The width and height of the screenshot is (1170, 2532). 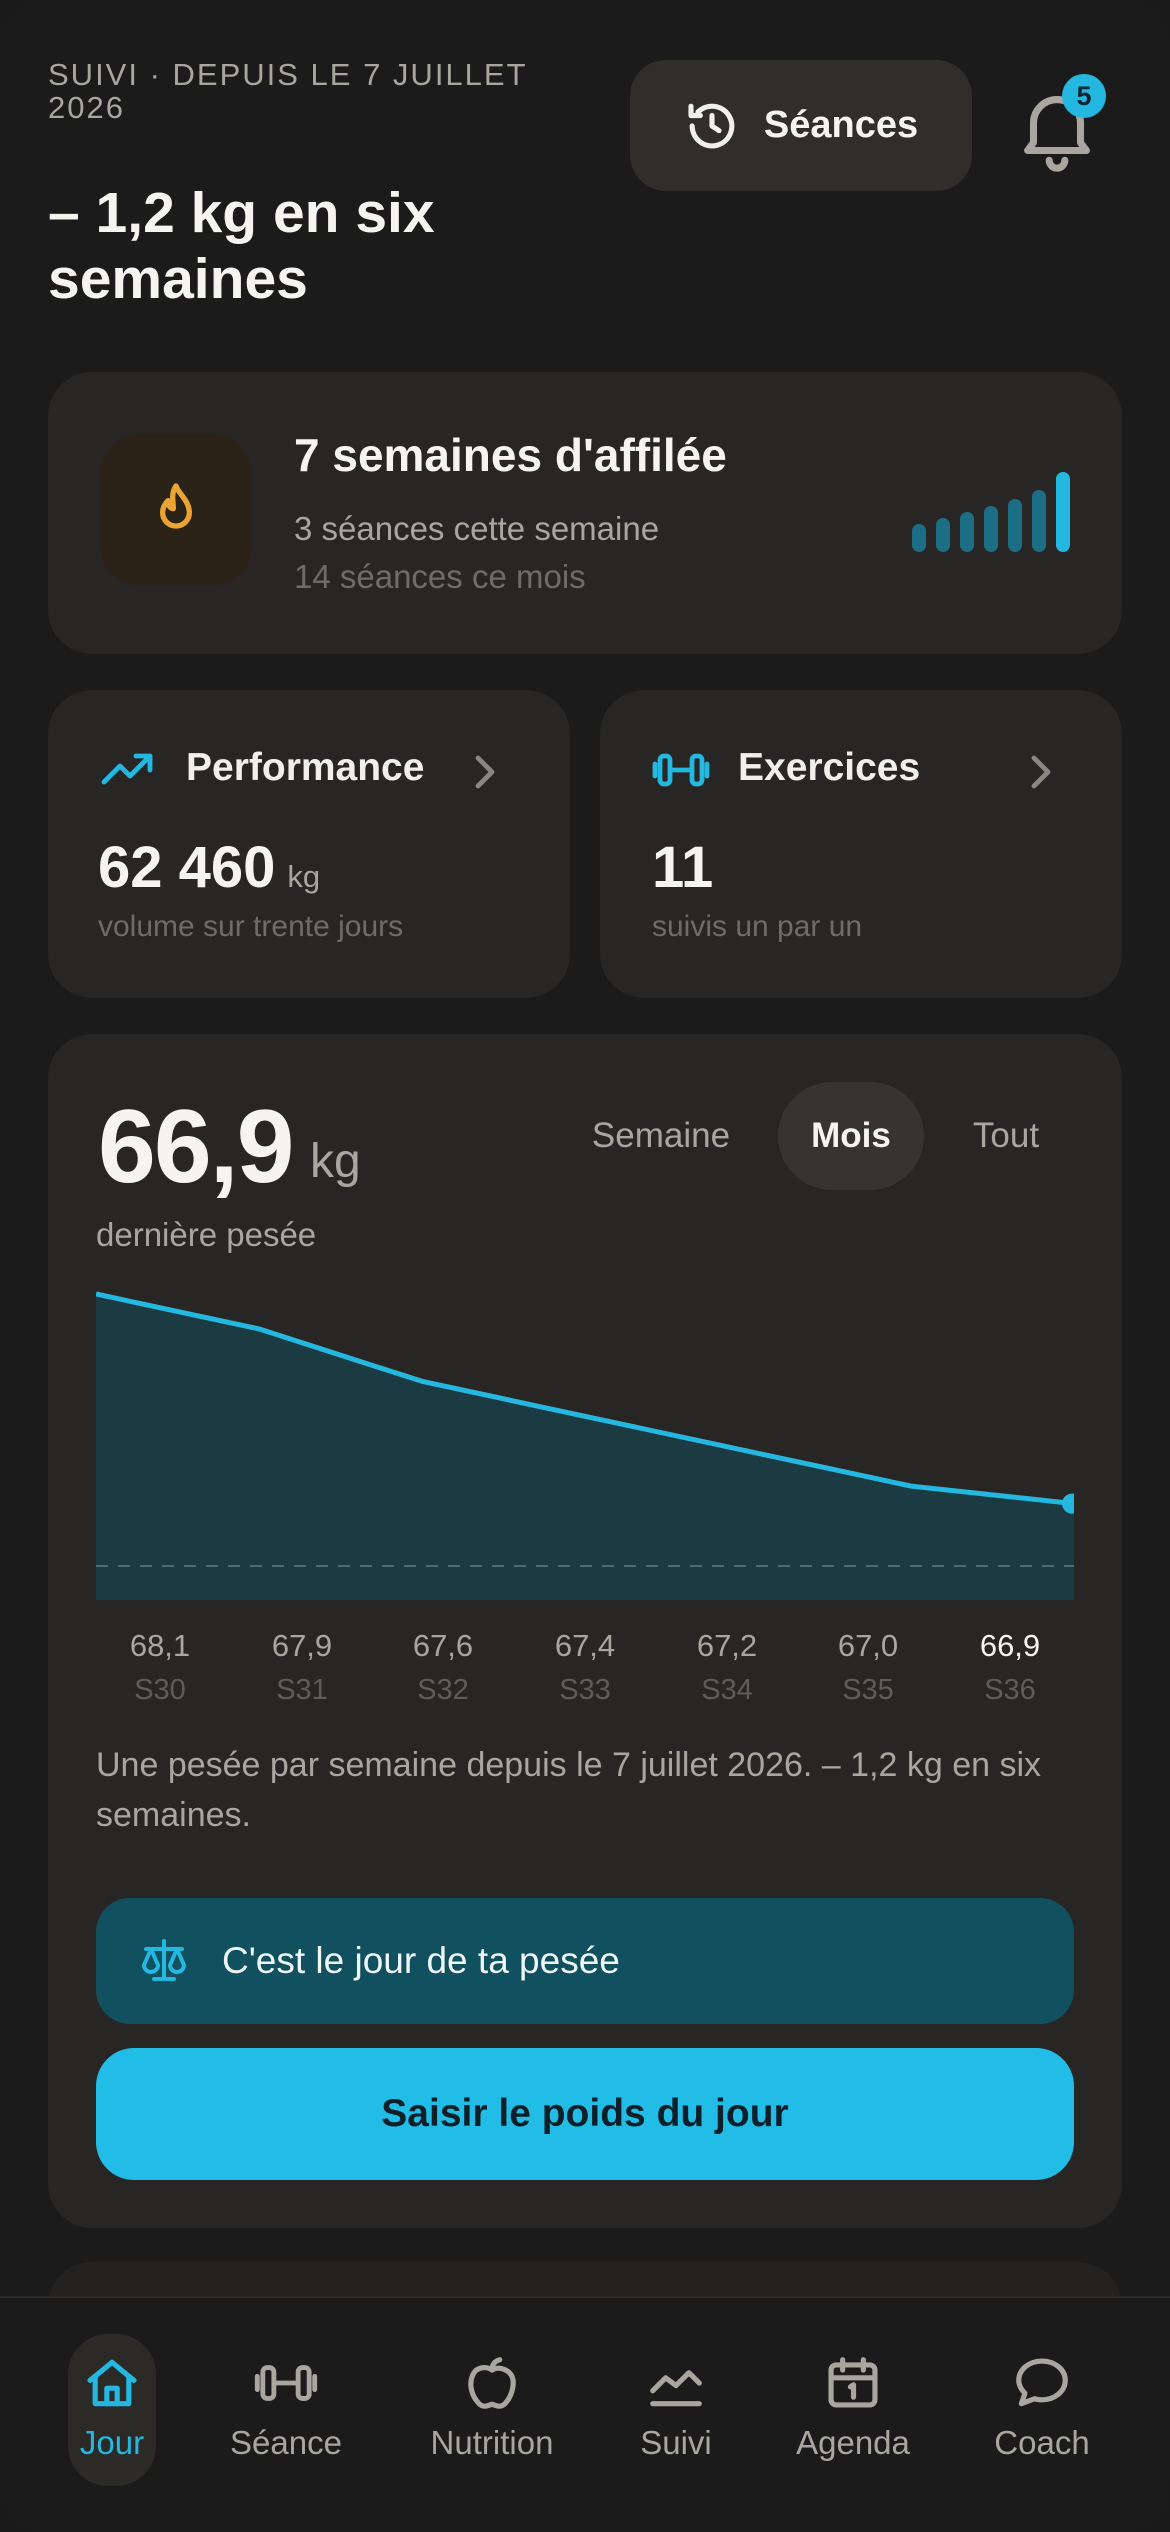 I want to click on seances-button: Séances, so click(x=801, y=125).